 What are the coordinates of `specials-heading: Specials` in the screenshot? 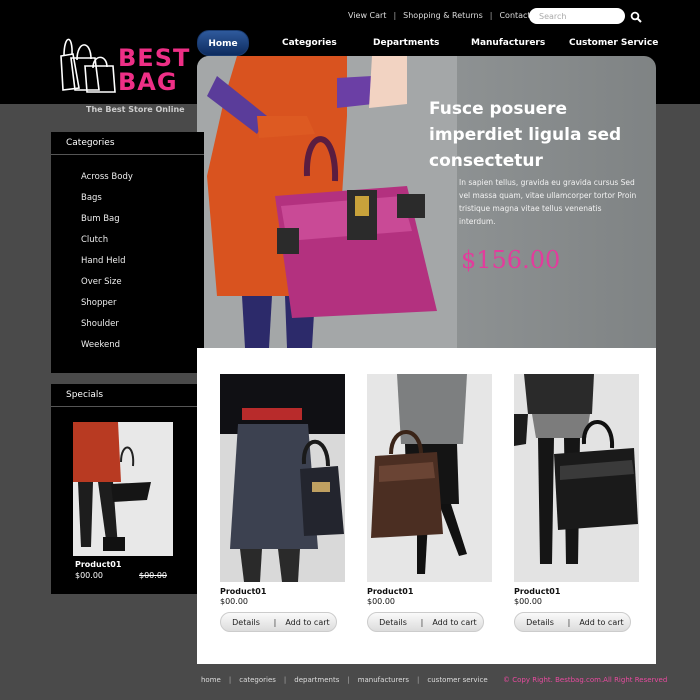 It's located at (127, 395).